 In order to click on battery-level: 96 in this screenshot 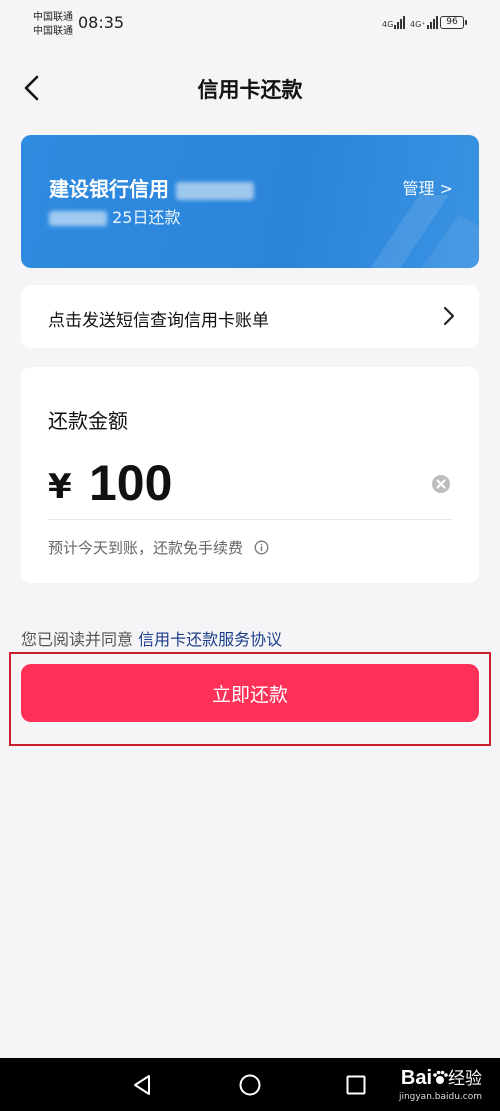, I will do `click(452, 22)`.